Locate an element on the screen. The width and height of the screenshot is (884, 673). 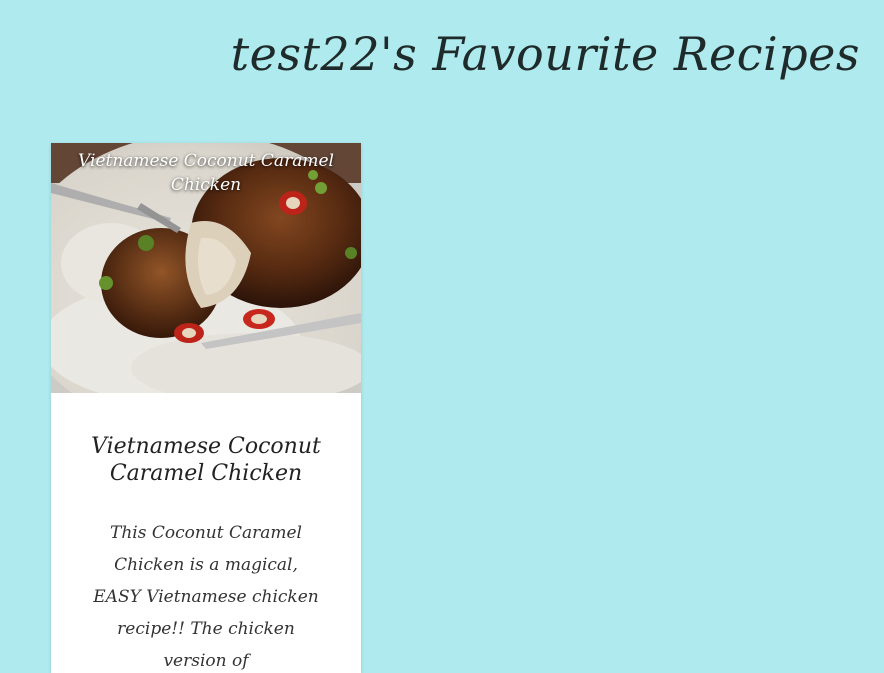
page-title: test22's Favourite Recipes is located at coordinates (545, 54).